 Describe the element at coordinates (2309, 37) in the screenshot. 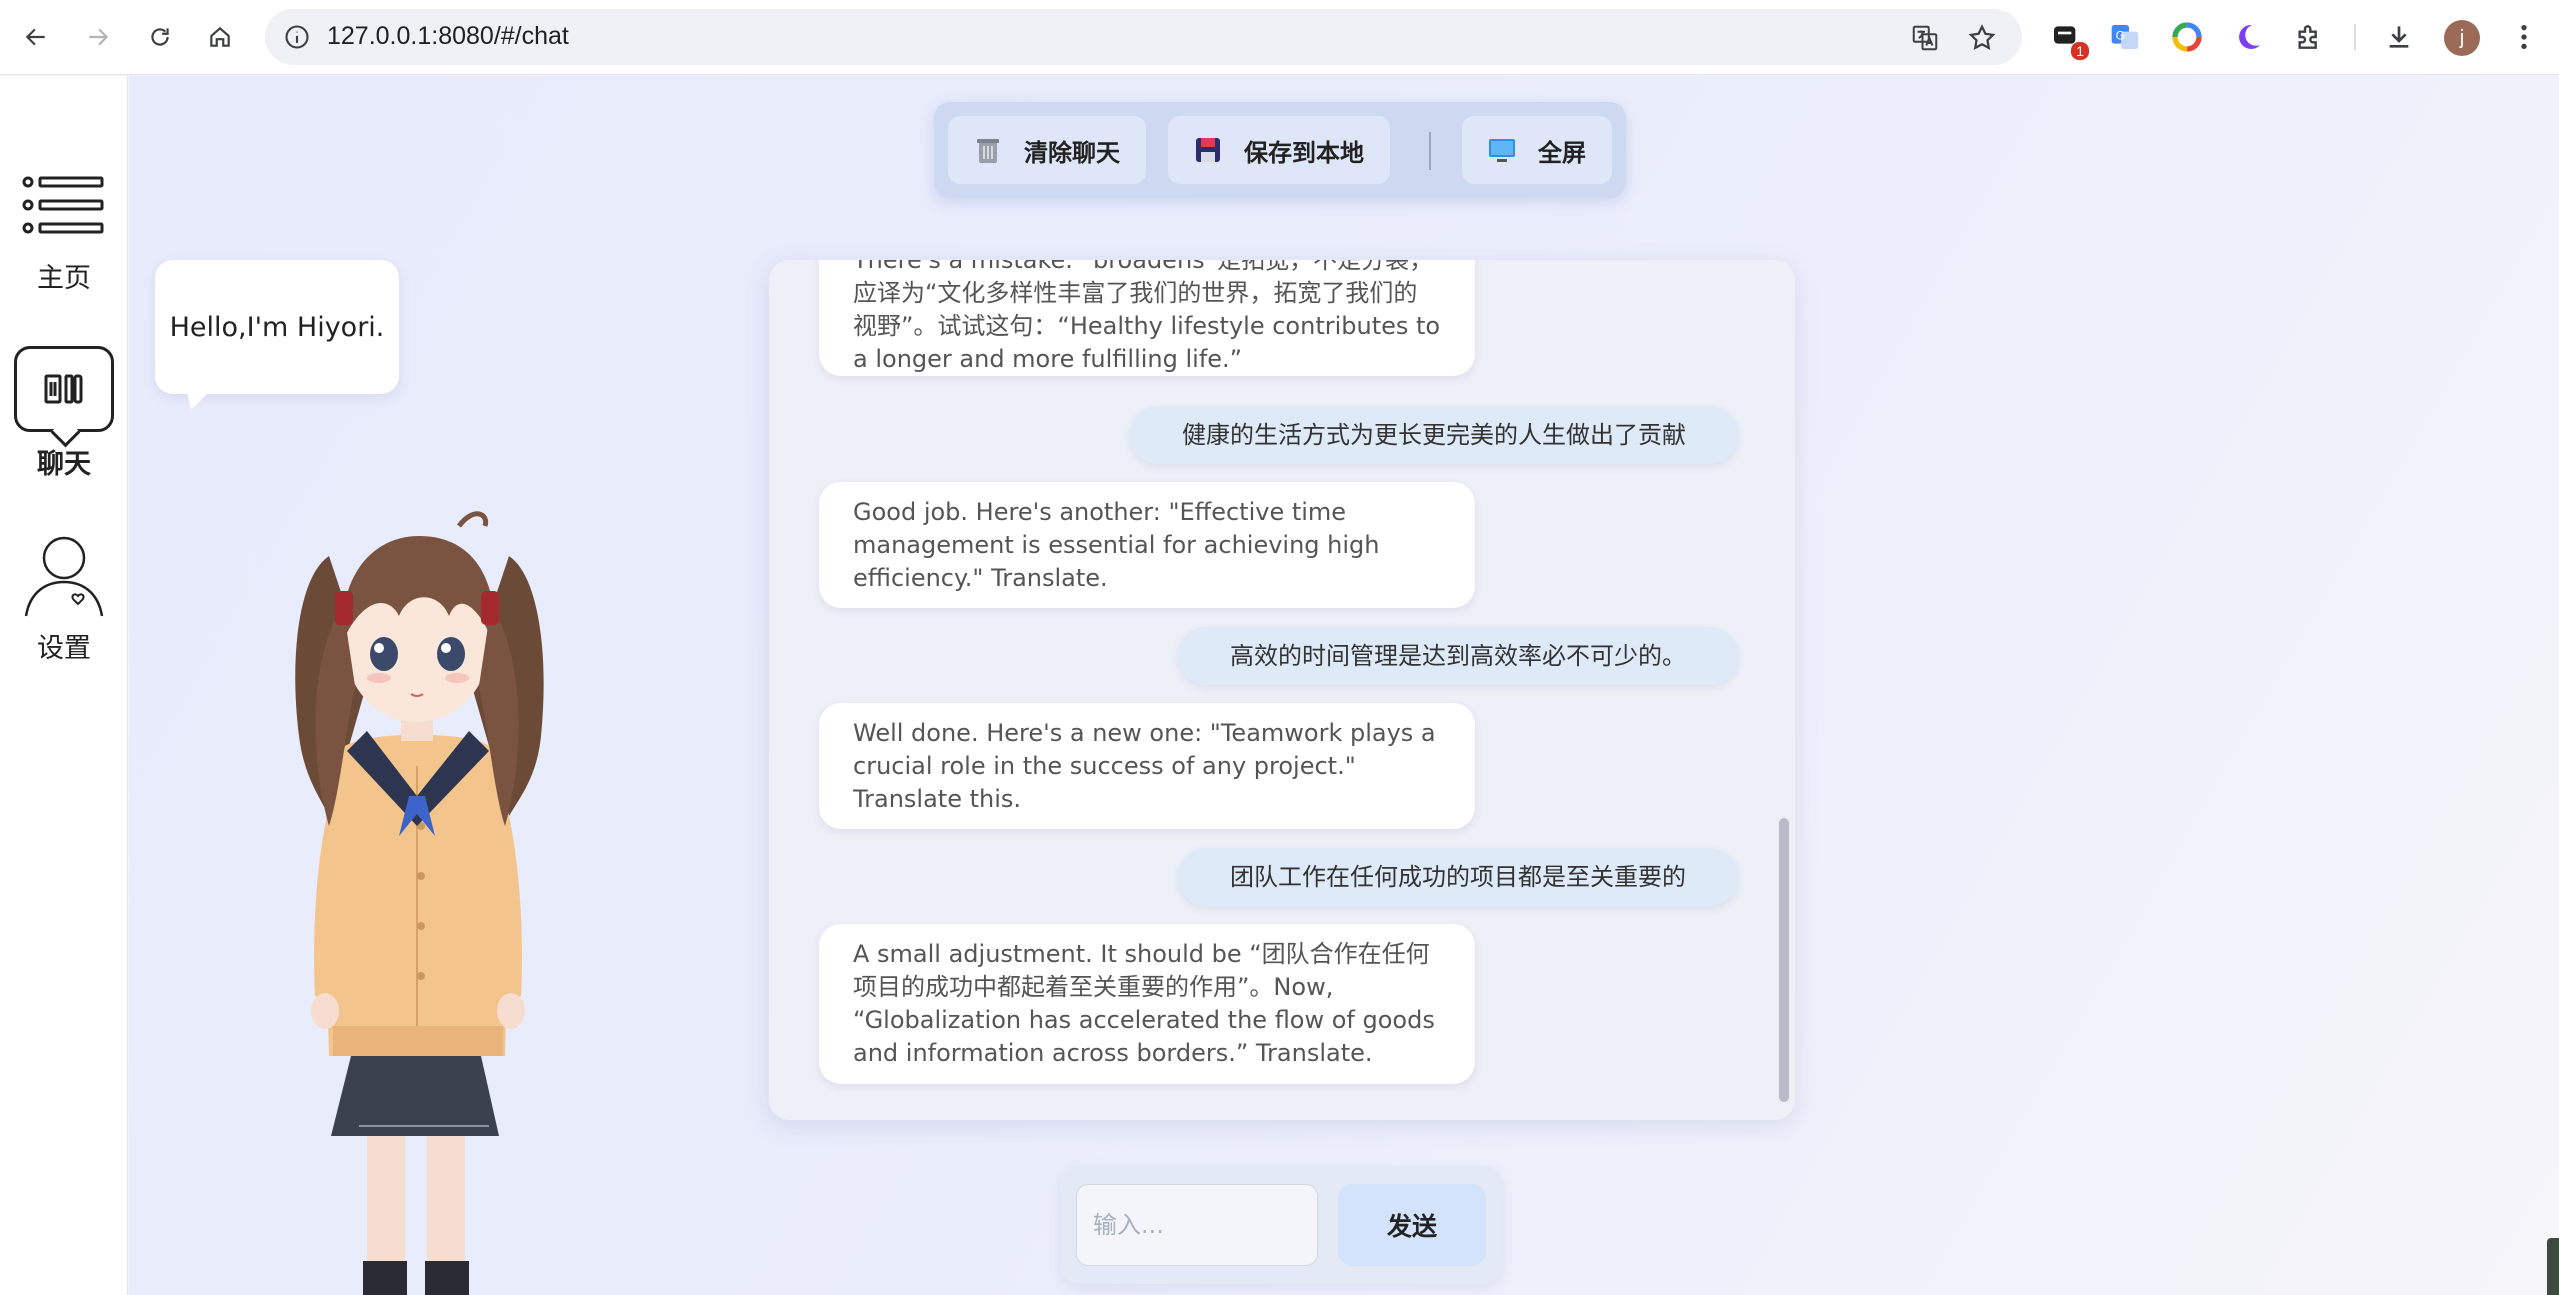

I see `extensions-puzzle-icon` at that location.